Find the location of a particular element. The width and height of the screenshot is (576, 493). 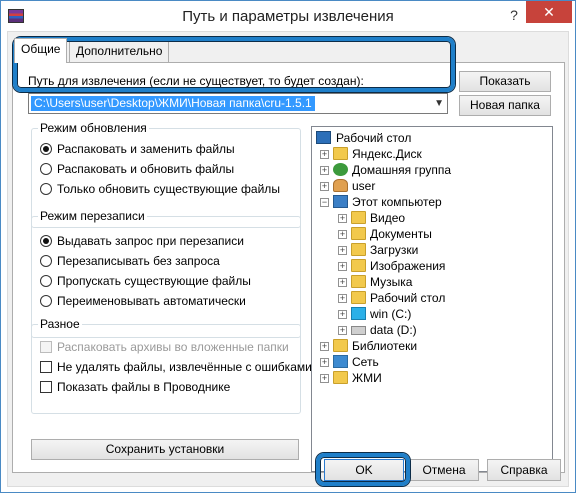

libraries-icon is located at coordinates (340, 345).